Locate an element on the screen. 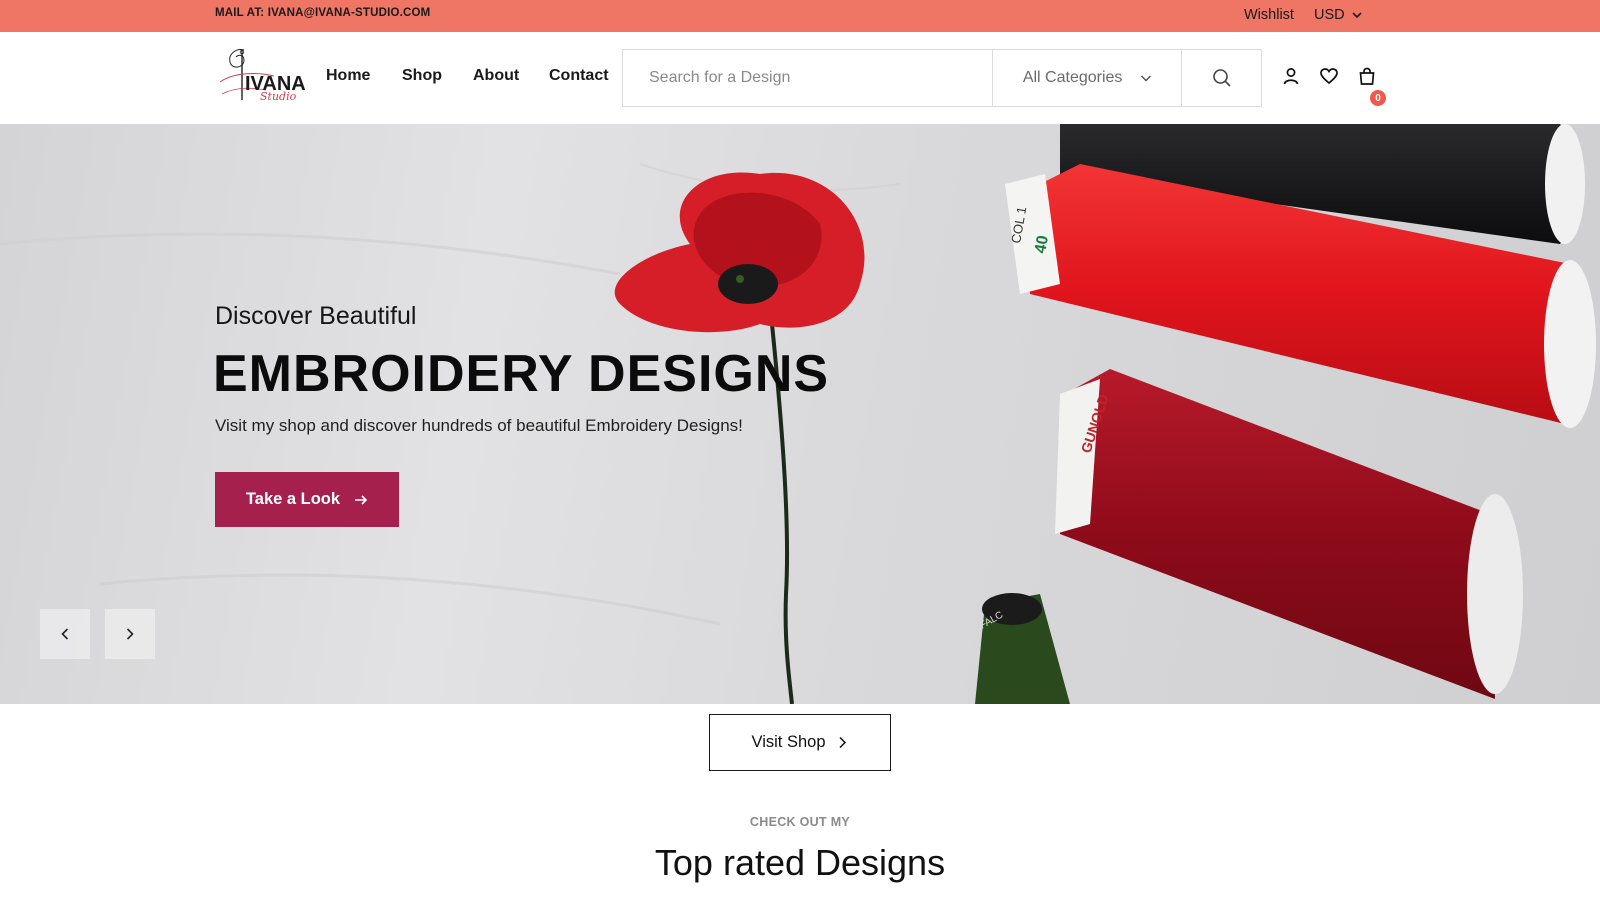 The width and height of the screenshot is (1600, 900). wishlist-link: Wishlist is located at coordinates (1269, 15).